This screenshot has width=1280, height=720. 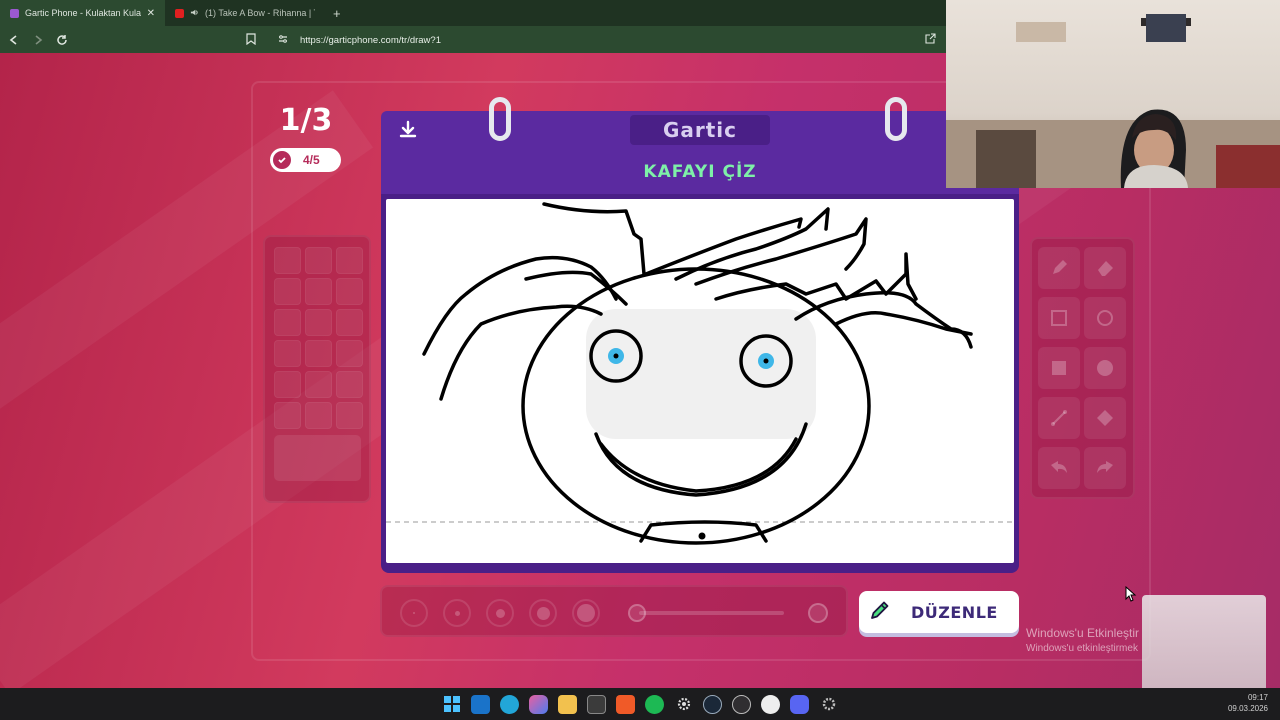 I want to click on download-icon, so click(x=408, y=130).